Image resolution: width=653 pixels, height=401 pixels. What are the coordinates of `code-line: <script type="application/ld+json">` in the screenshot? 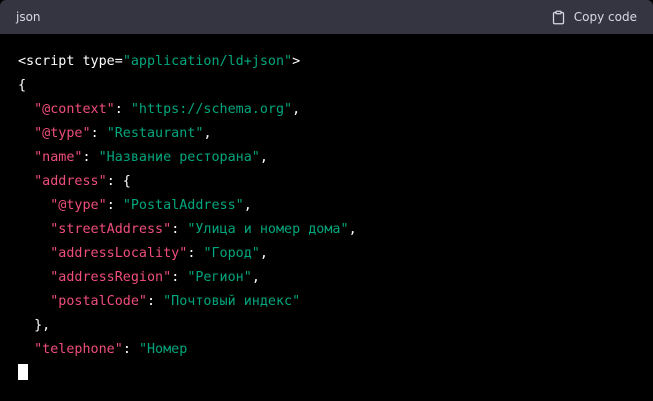 It's located at (335, 62).